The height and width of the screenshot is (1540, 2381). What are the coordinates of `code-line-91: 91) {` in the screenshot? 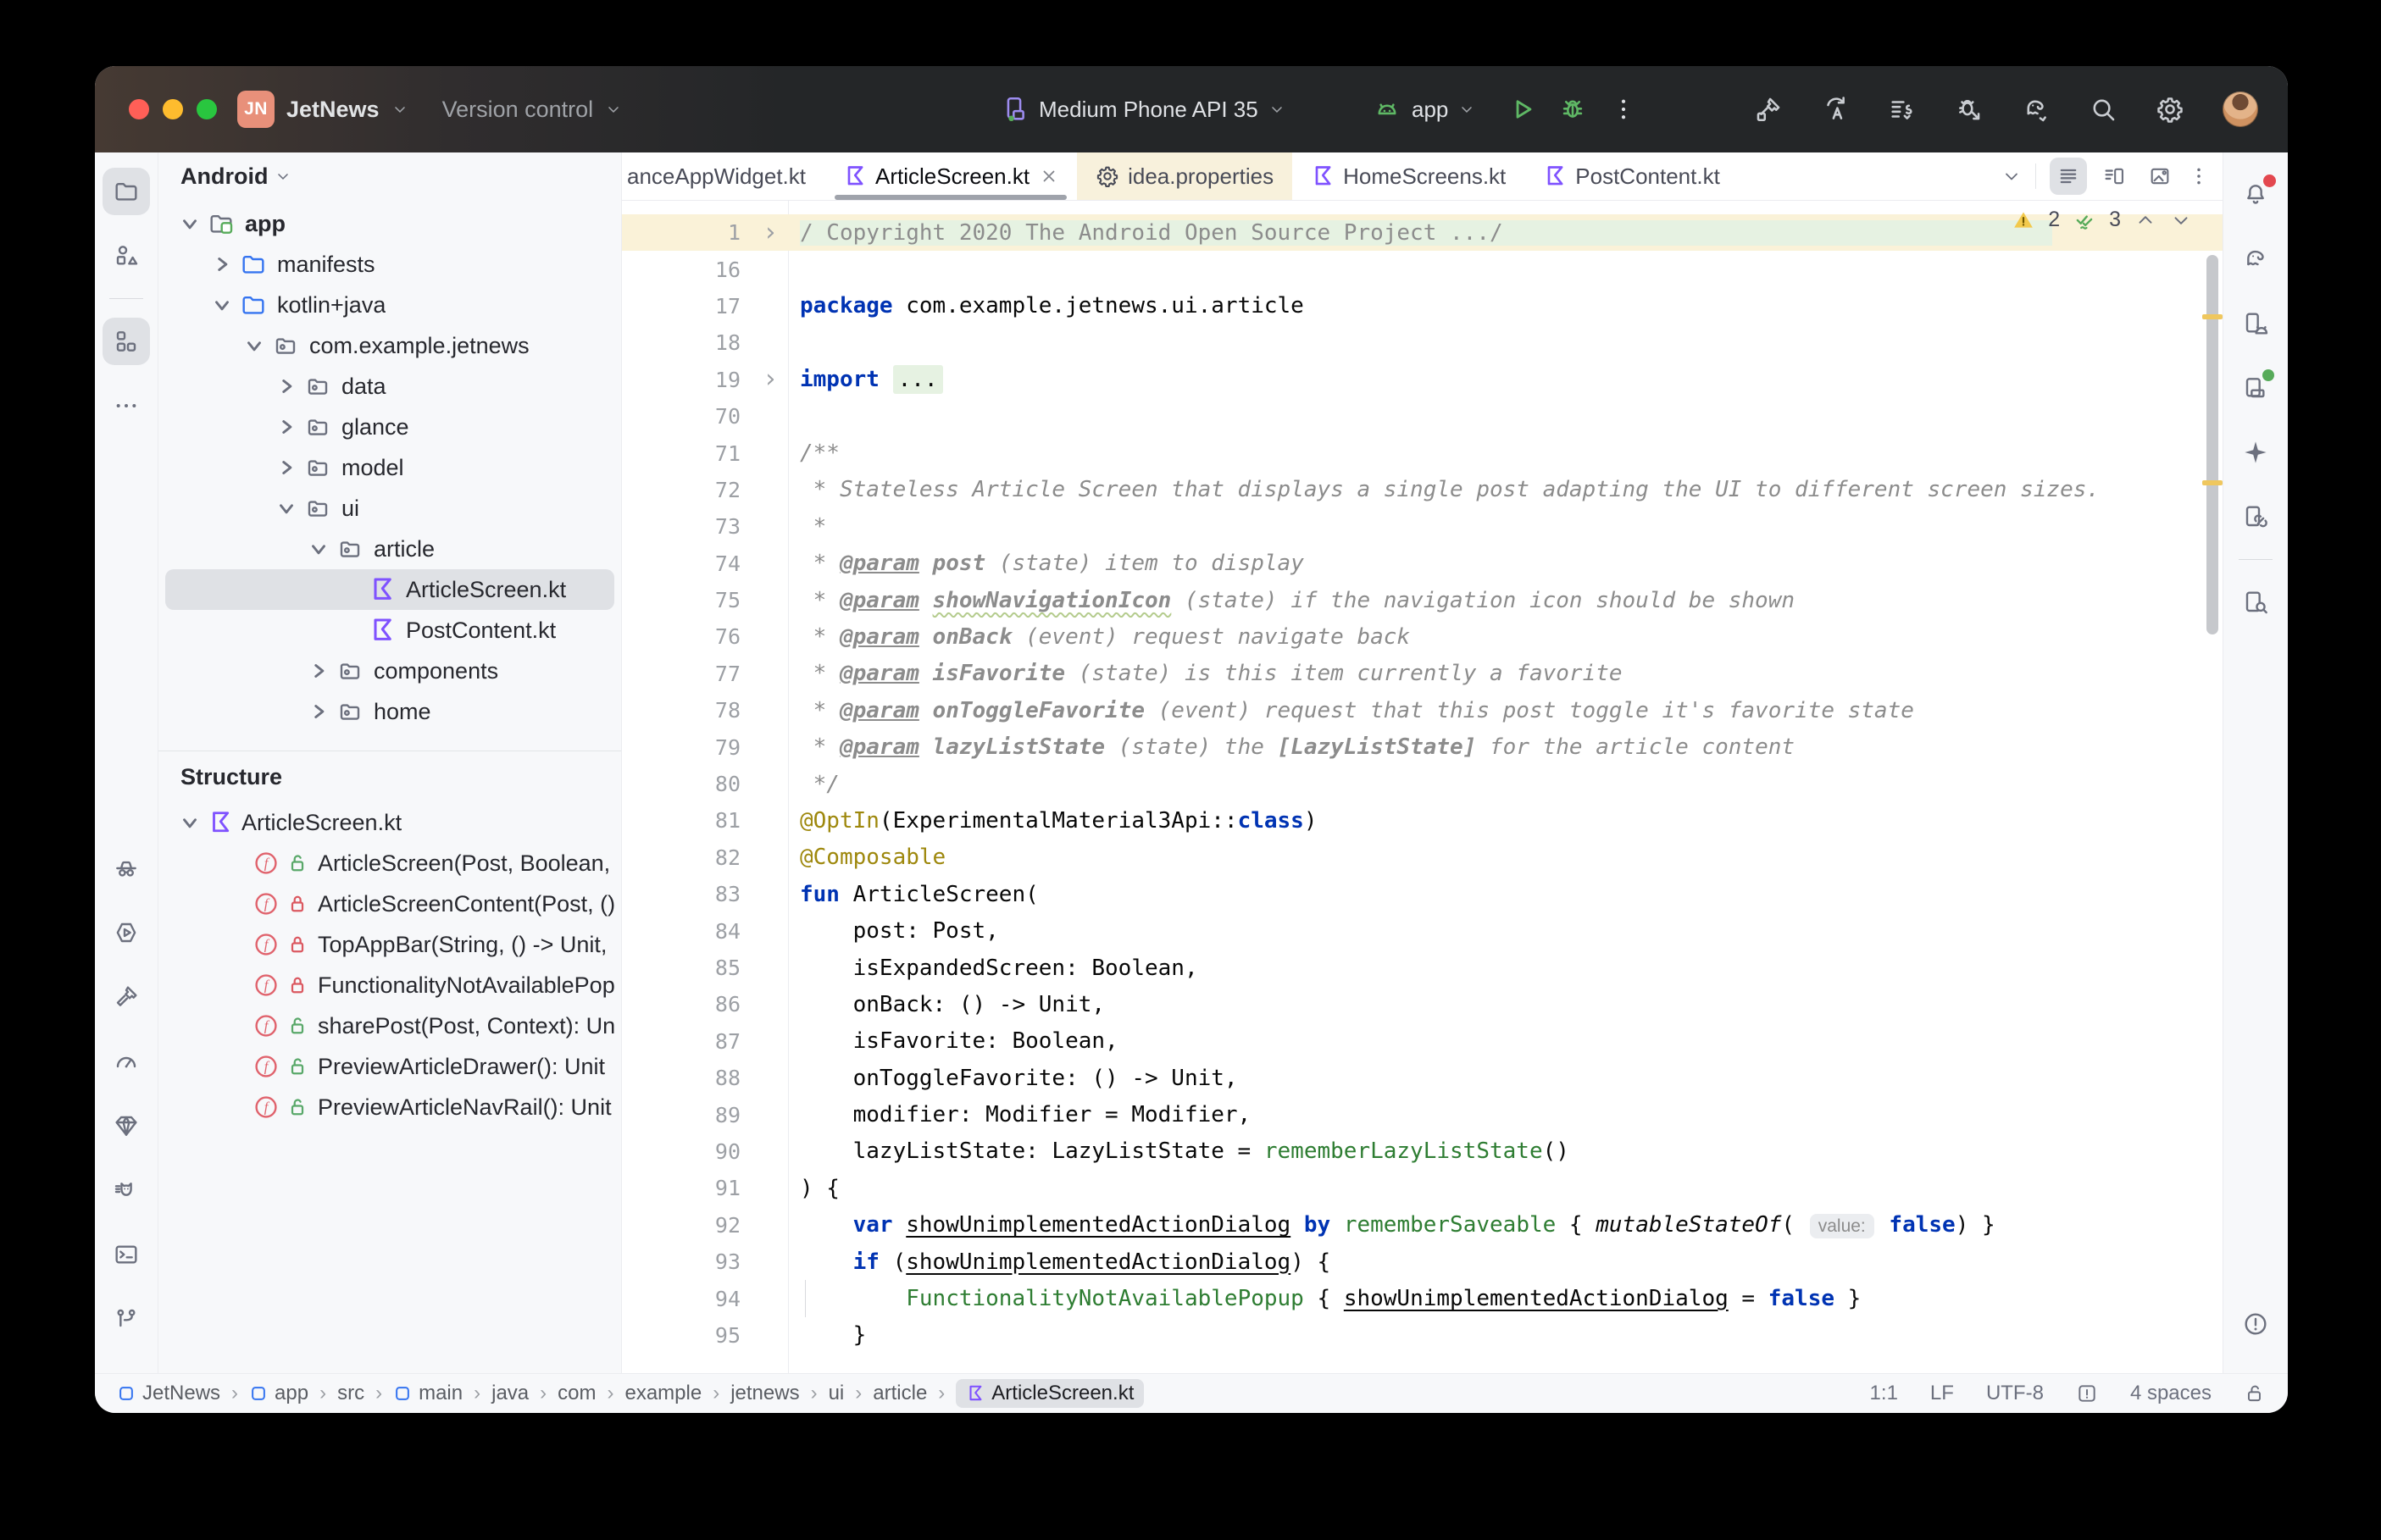 It's located at (1423, 1188).